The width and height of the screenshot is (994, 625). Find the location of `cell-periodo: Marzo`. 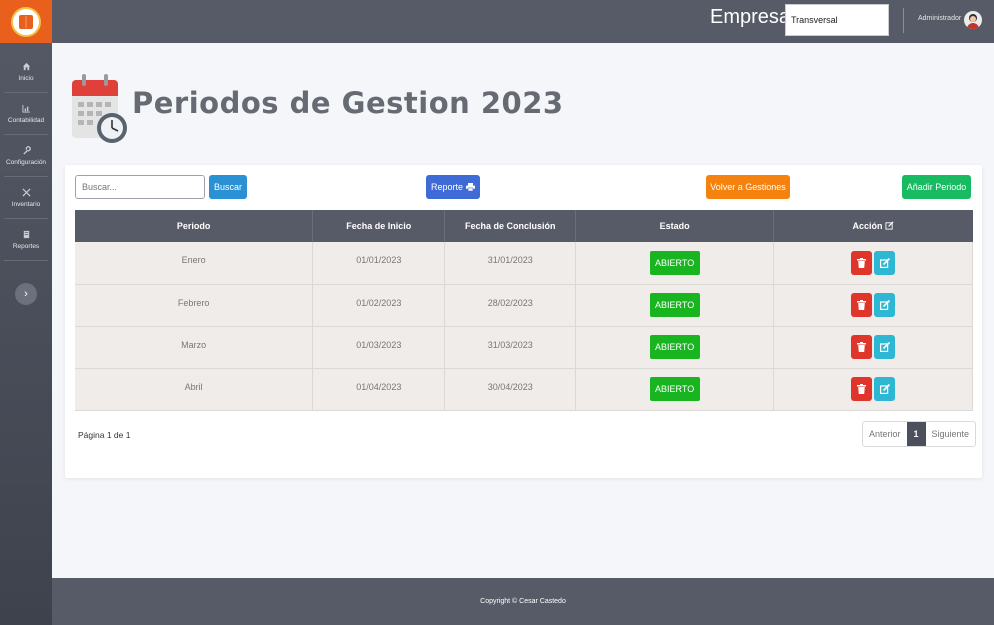

cell-periodo: Marzo is located at coordinates (194, 347).